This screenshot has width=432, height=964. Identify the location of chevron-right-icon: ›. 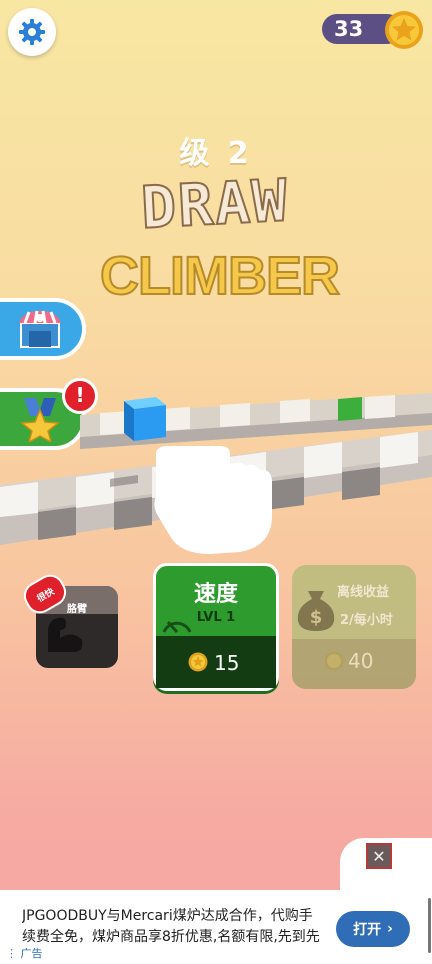
(390, 929).